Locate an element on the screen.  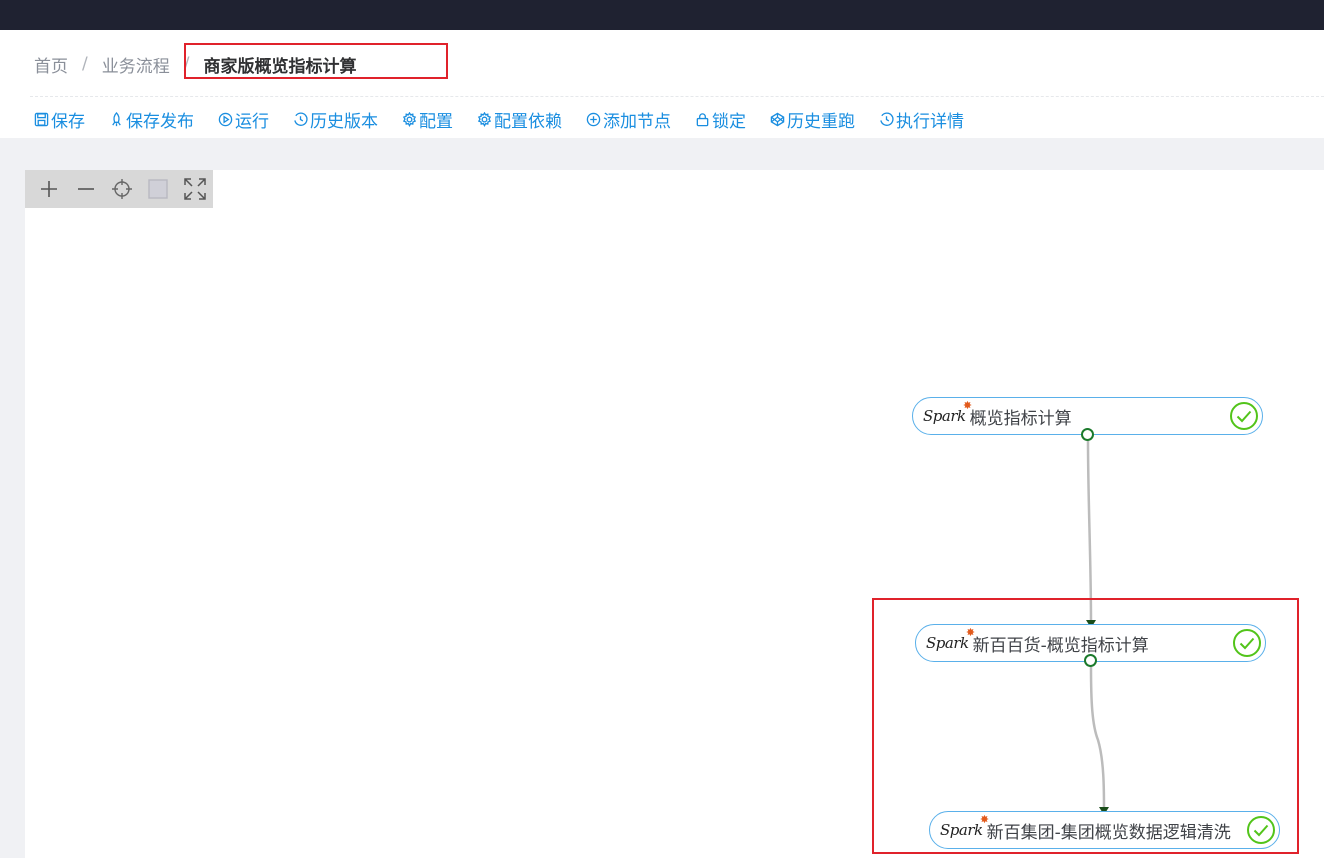
execution-details-button: 执行详情 is located at coordinates (921, 119).